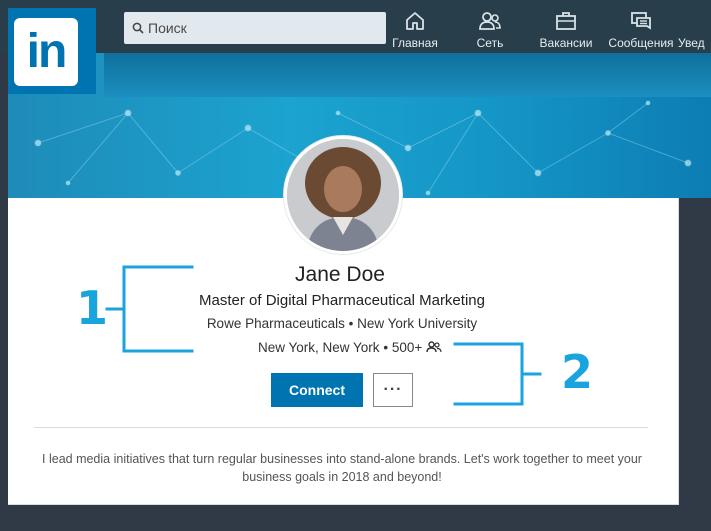  What do you see at coordinates (158, 309) in the screenshot?
I see `bracket-one` at bounding box center [158, 309].